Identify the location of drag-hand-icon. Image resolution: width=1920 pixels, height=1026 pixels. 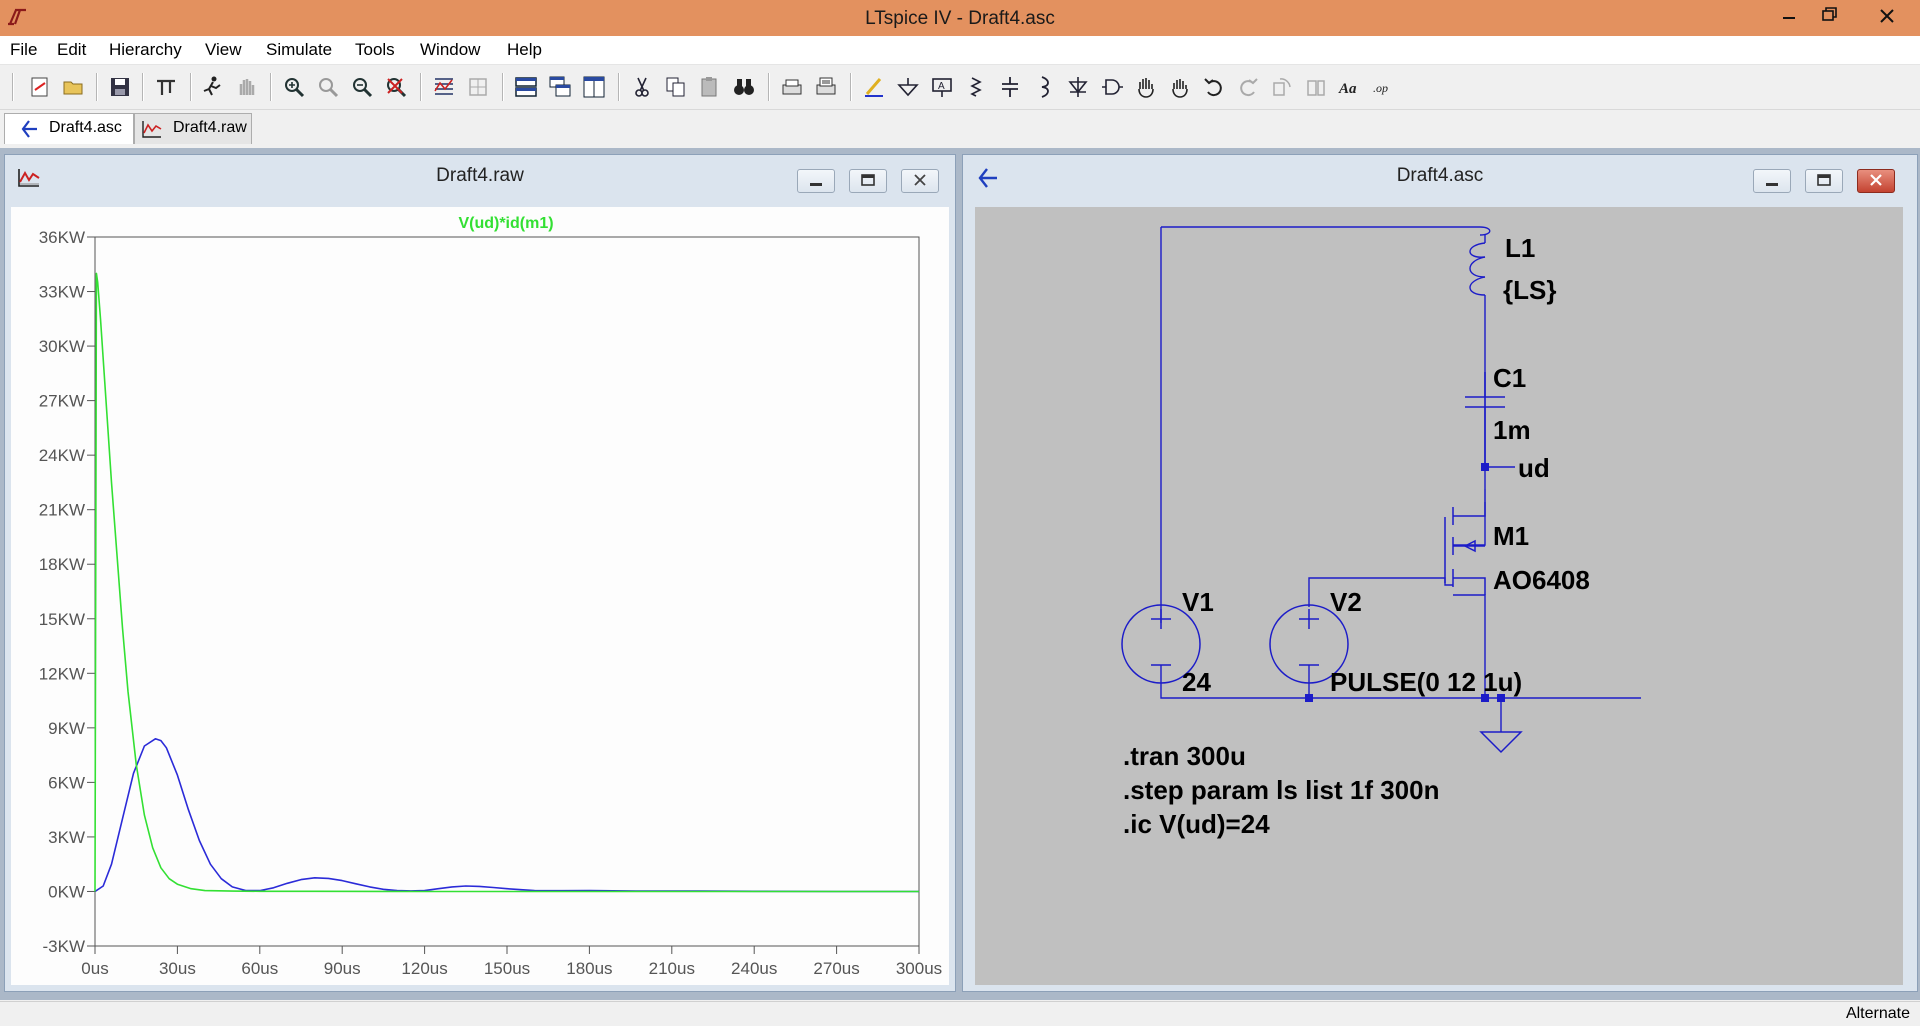
(1180, 87).